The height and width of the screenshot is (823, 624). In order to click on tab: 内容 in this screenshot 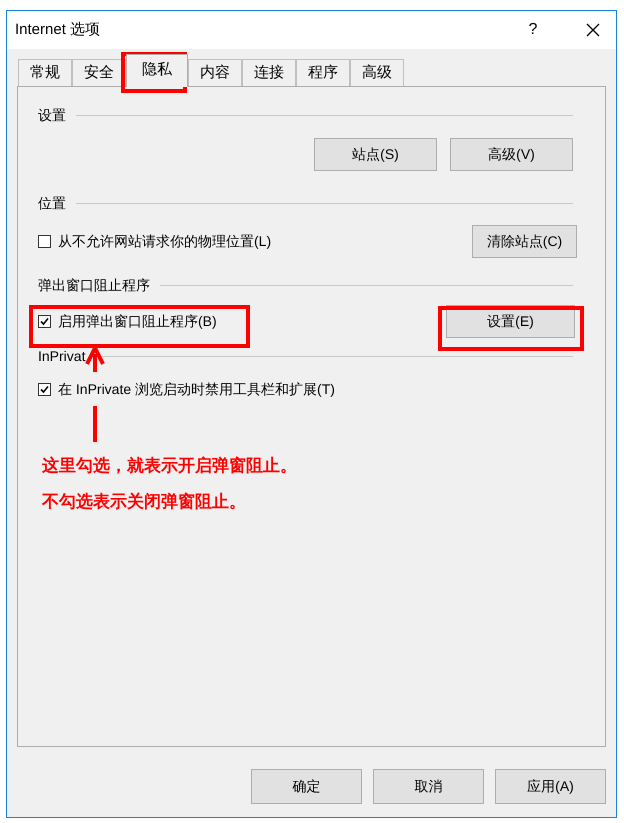, I will do `click(215, 72)`.